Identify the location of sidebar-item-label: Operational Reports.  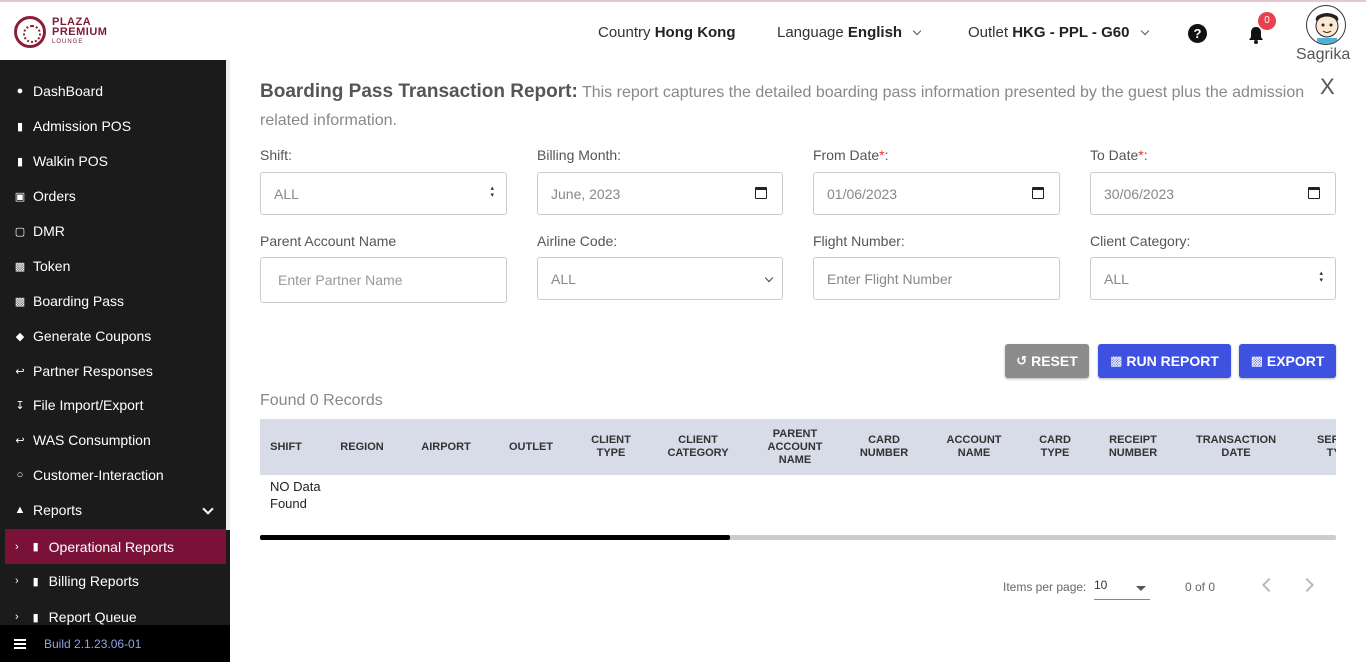
(111, 546).